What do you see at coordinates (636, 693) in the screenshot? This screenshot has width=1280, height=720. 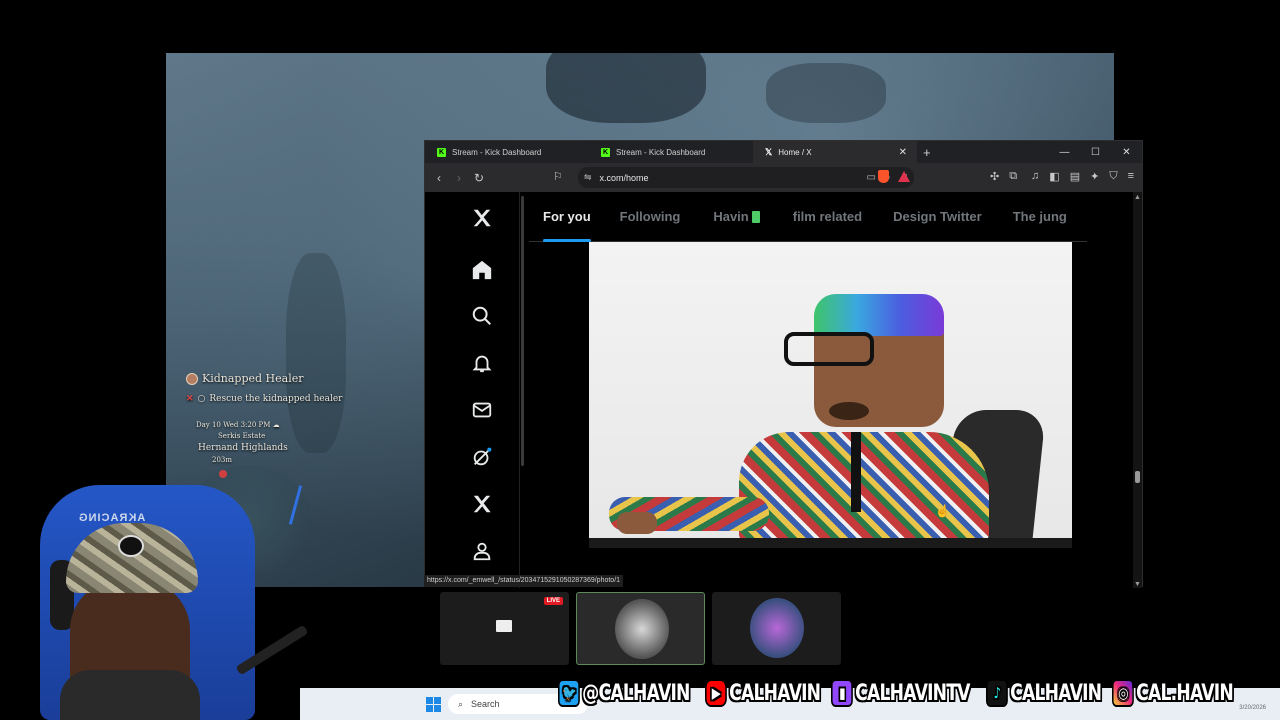 I see `social-handle: @CALHAVIN` at bounding box center [636, 693].